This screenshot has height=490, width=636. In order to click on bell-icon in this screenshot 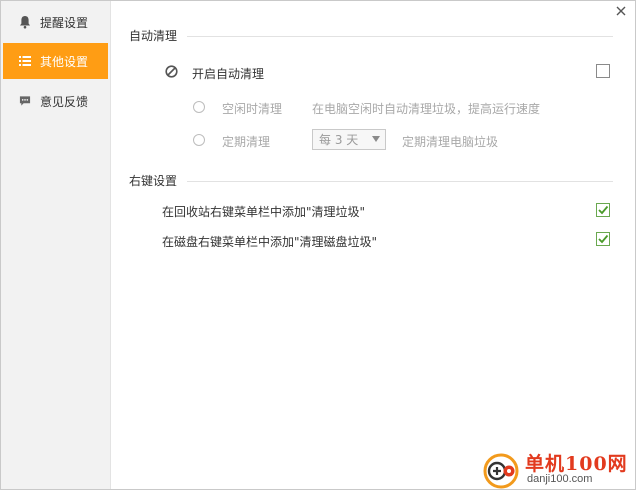, I will do `click(25, 22)`.